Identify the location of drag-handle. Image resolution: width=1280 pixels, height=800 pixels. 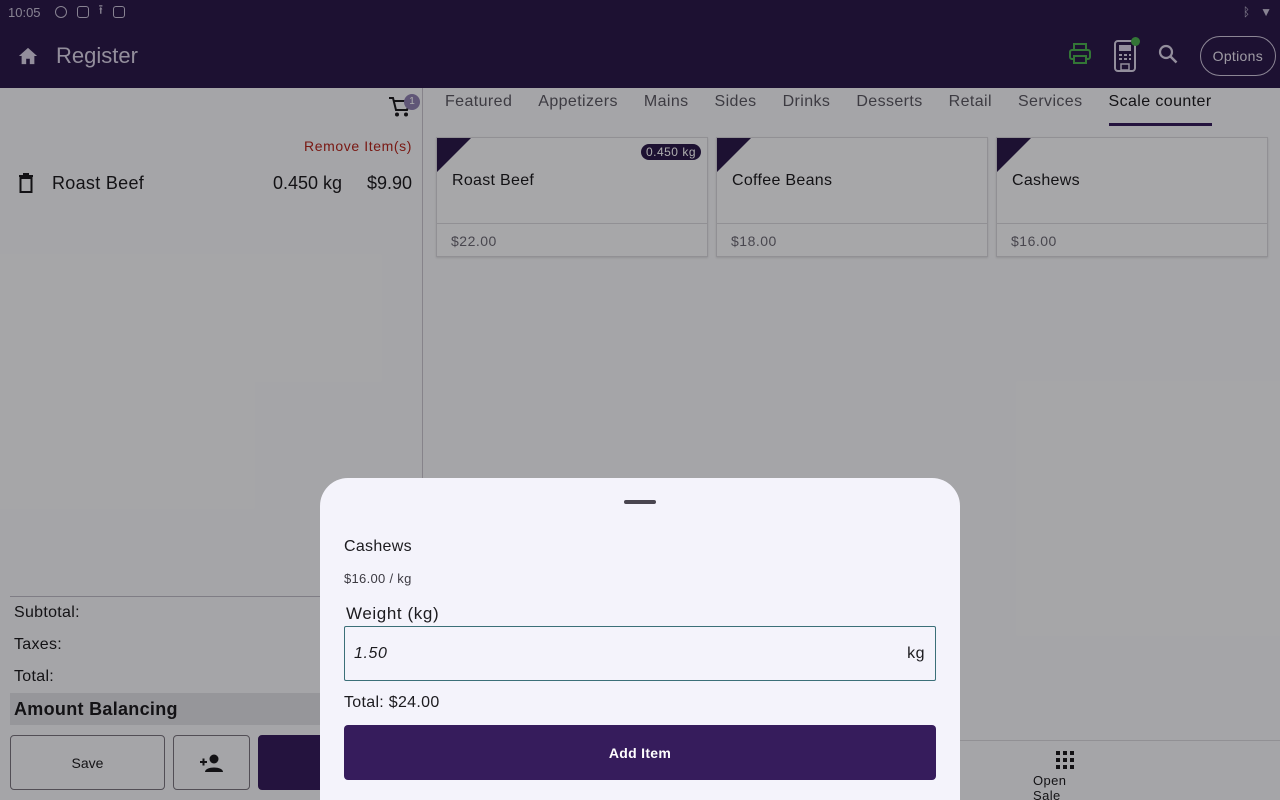
(640, 502).